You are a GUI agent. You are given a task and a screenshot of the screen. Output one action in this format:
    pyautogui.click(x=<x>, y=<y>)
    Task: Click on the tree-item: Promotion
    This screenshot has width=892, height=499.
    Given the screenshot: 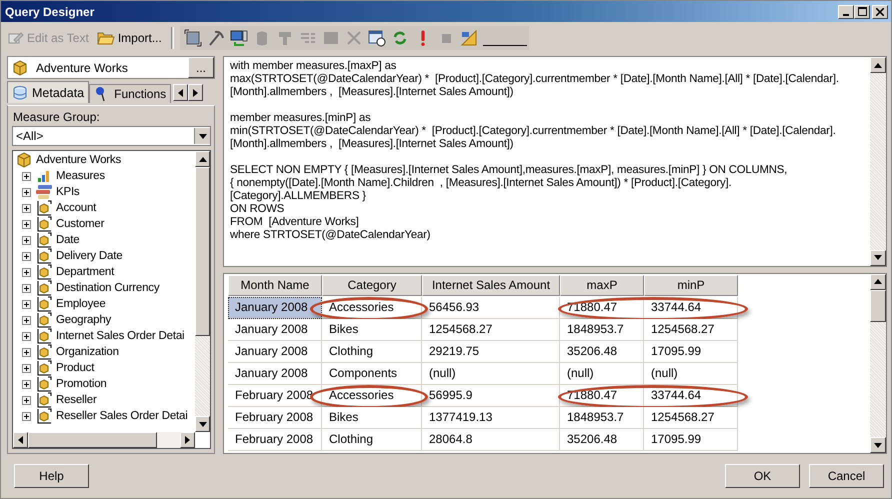 What is the action you would take?
    pyautogui.click(x=71, y=384)
    